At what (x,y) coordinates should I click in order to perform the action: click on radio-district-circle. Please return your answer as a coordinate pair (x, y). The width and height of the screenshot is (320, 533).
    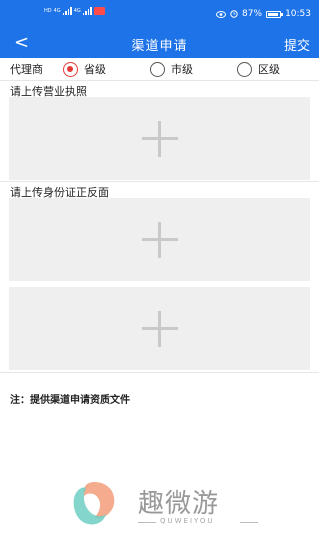
    Looking at the image, I should click on (244, 69).